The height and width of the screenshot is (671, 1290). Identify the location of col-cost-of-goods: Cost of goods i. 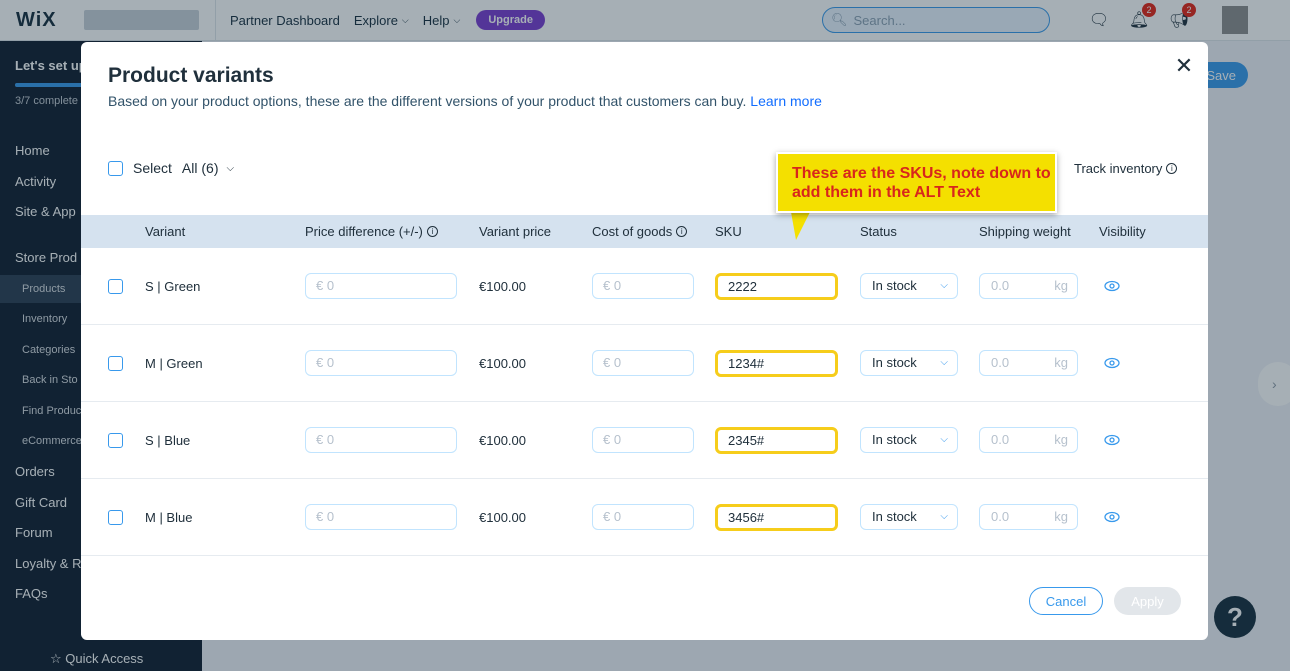
(640, 231).